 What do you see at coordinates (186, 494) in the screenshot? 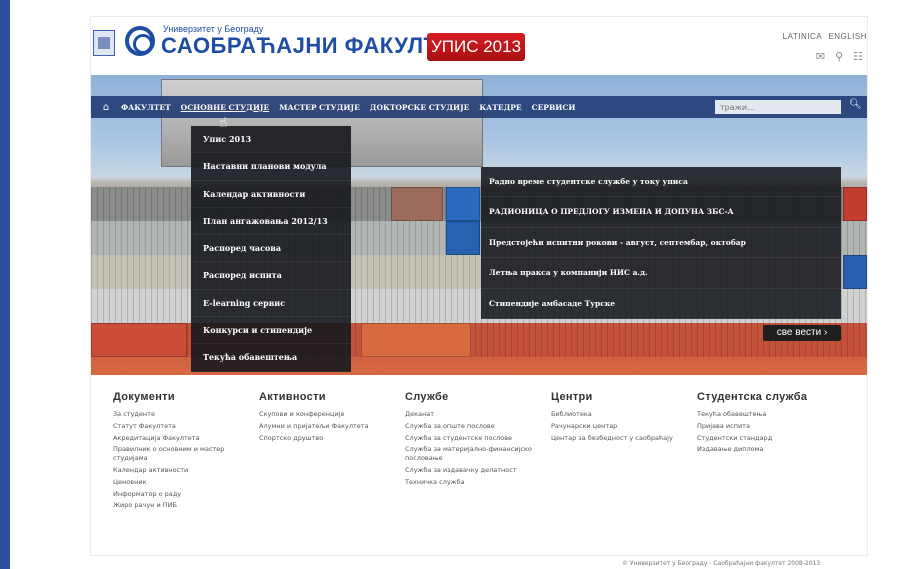
I see `column-link: Информатор о раду` at bounding box center [186, 494].